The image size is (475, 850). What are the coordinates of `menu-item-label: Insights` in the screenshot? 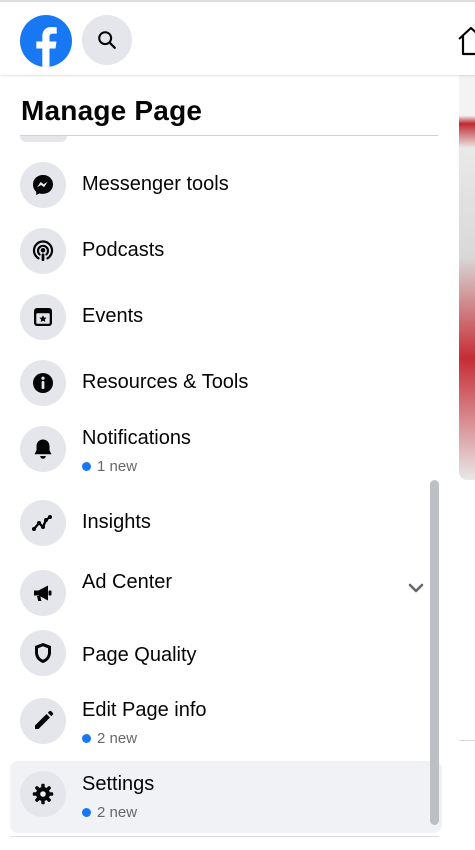 It's located at (116, 522).